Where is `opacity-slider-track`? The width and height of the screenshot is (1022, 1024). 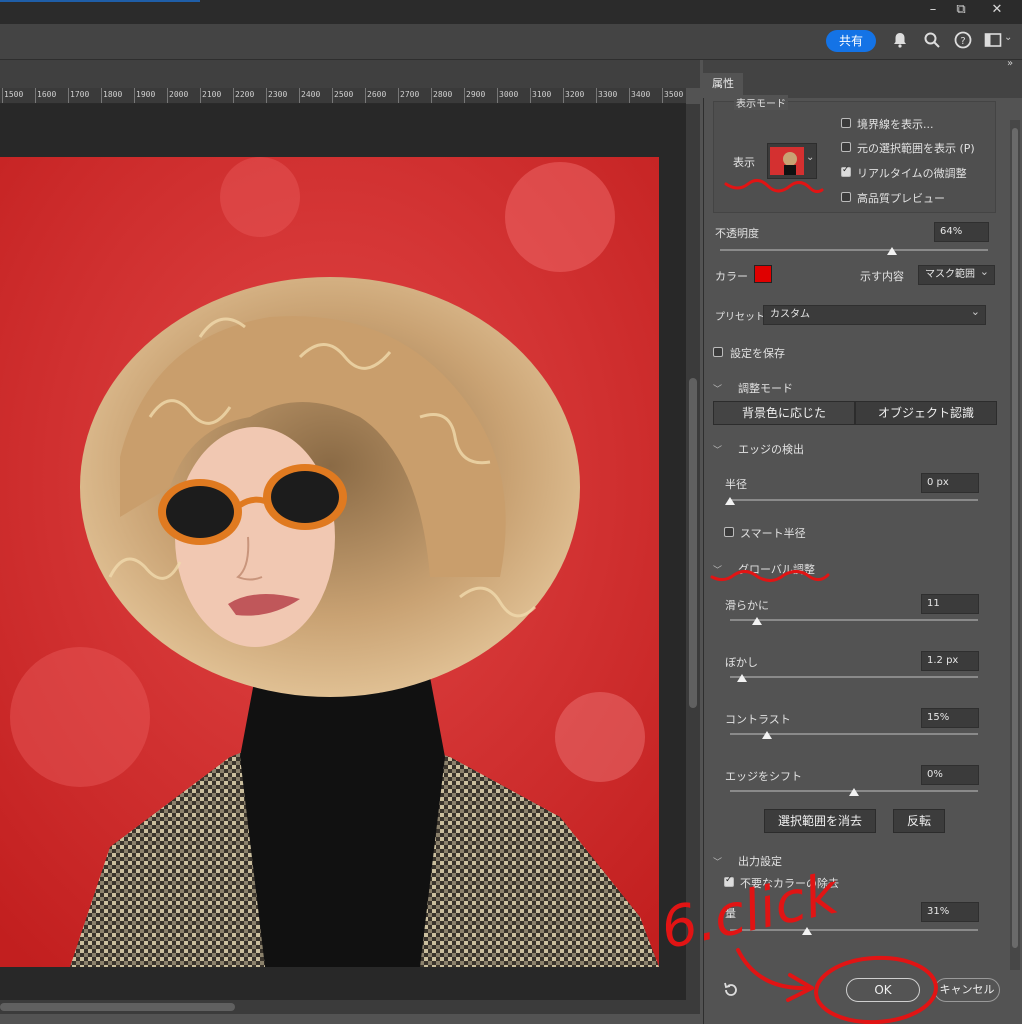
opacity-slider-track is located at coordinates (854, 250).